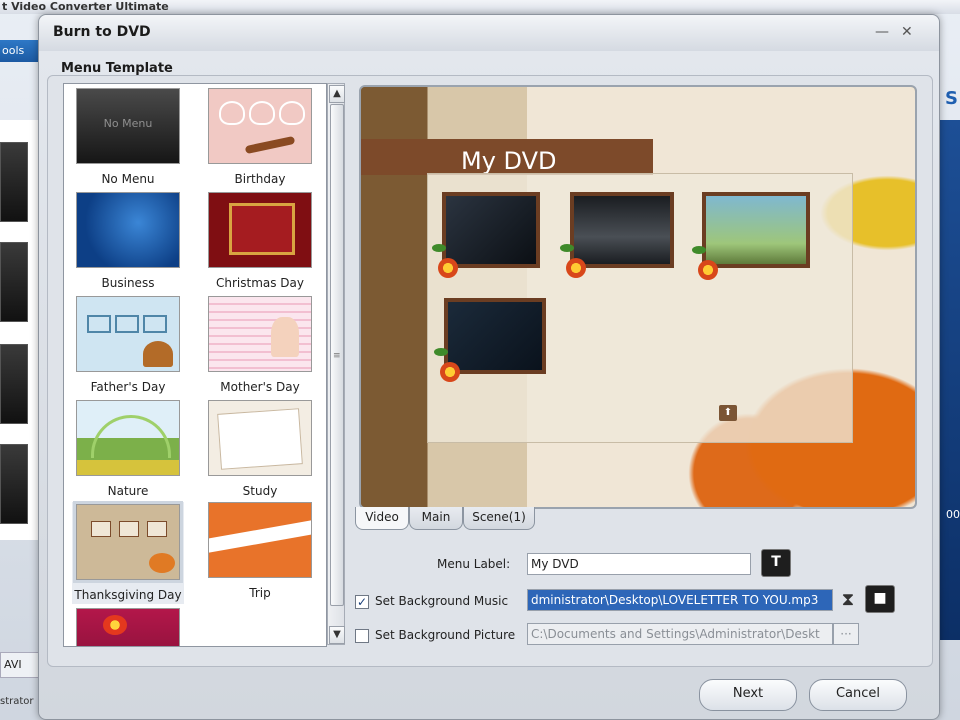  I want to click on road-stripe-icon, so click(260, 536).